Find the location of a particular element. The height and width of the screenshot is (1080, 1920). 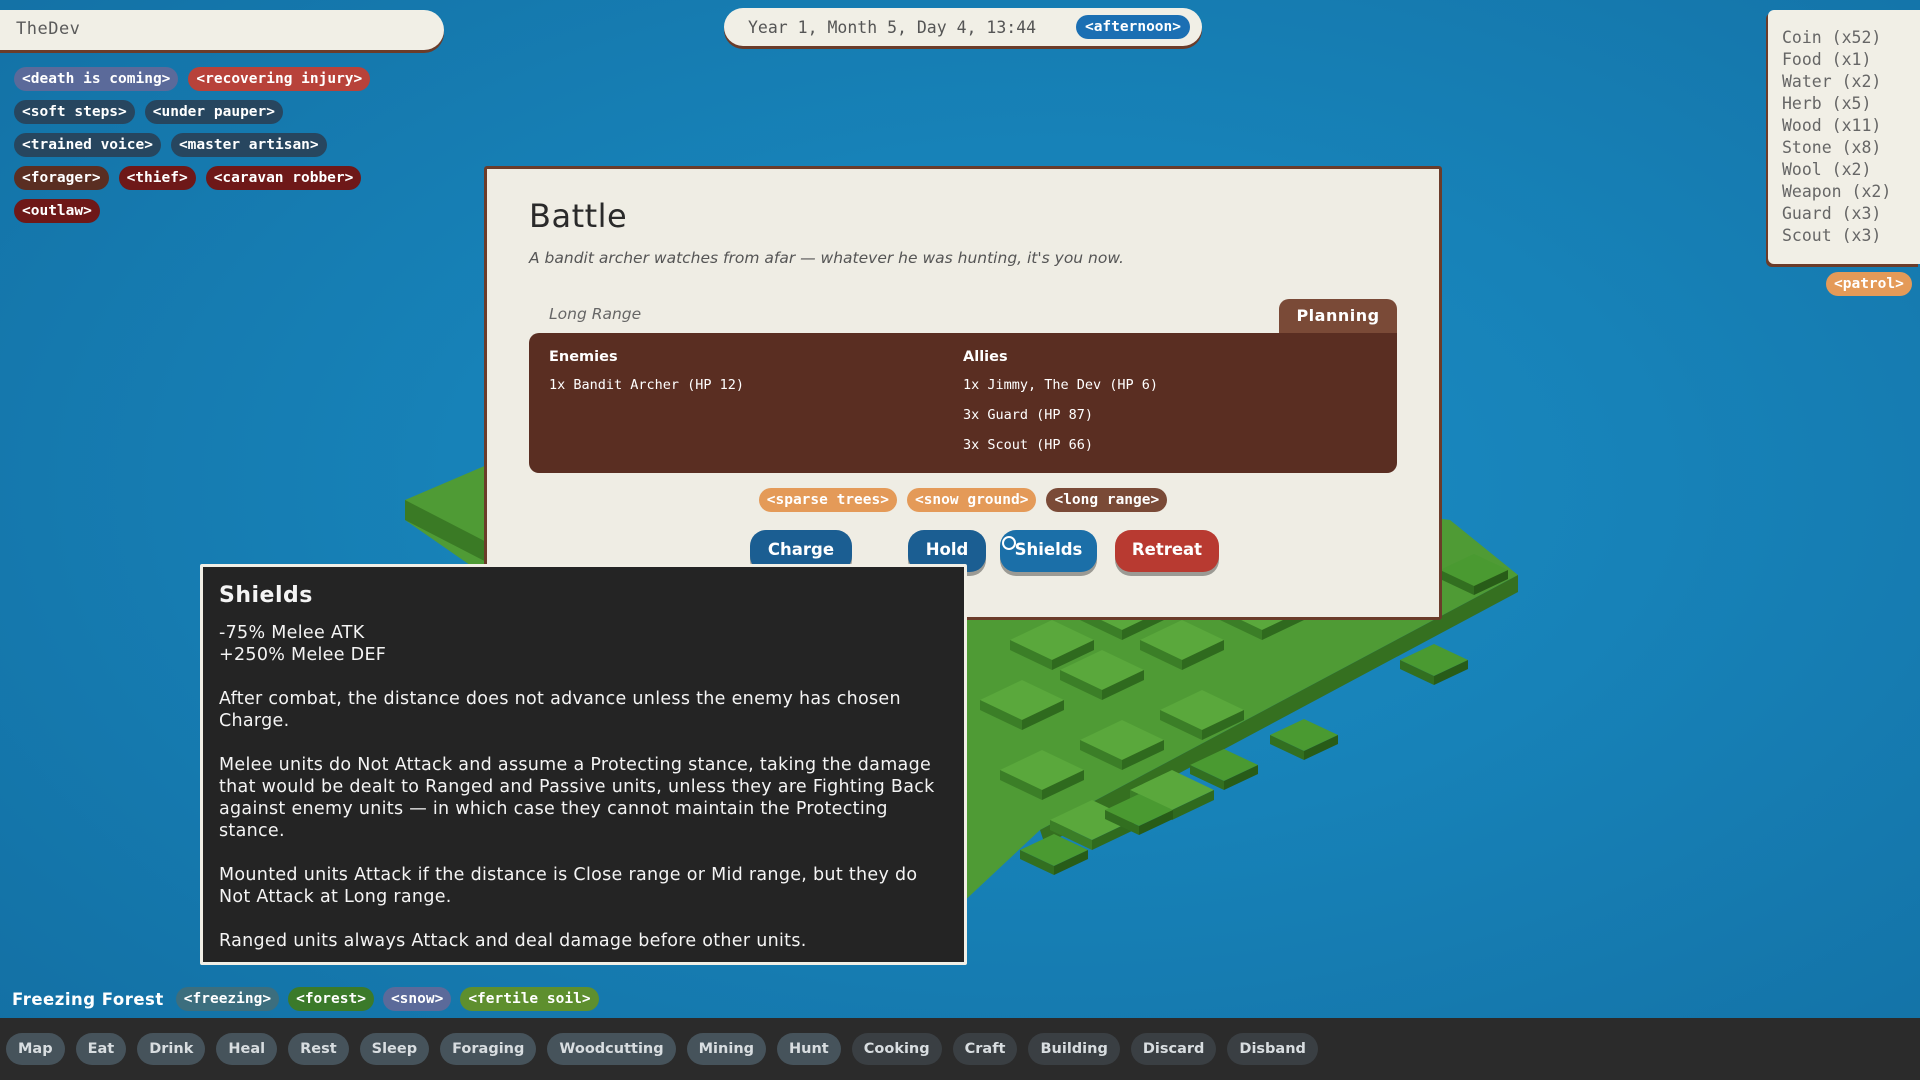

battle-title: Battle is located at coordinates (578, 216).